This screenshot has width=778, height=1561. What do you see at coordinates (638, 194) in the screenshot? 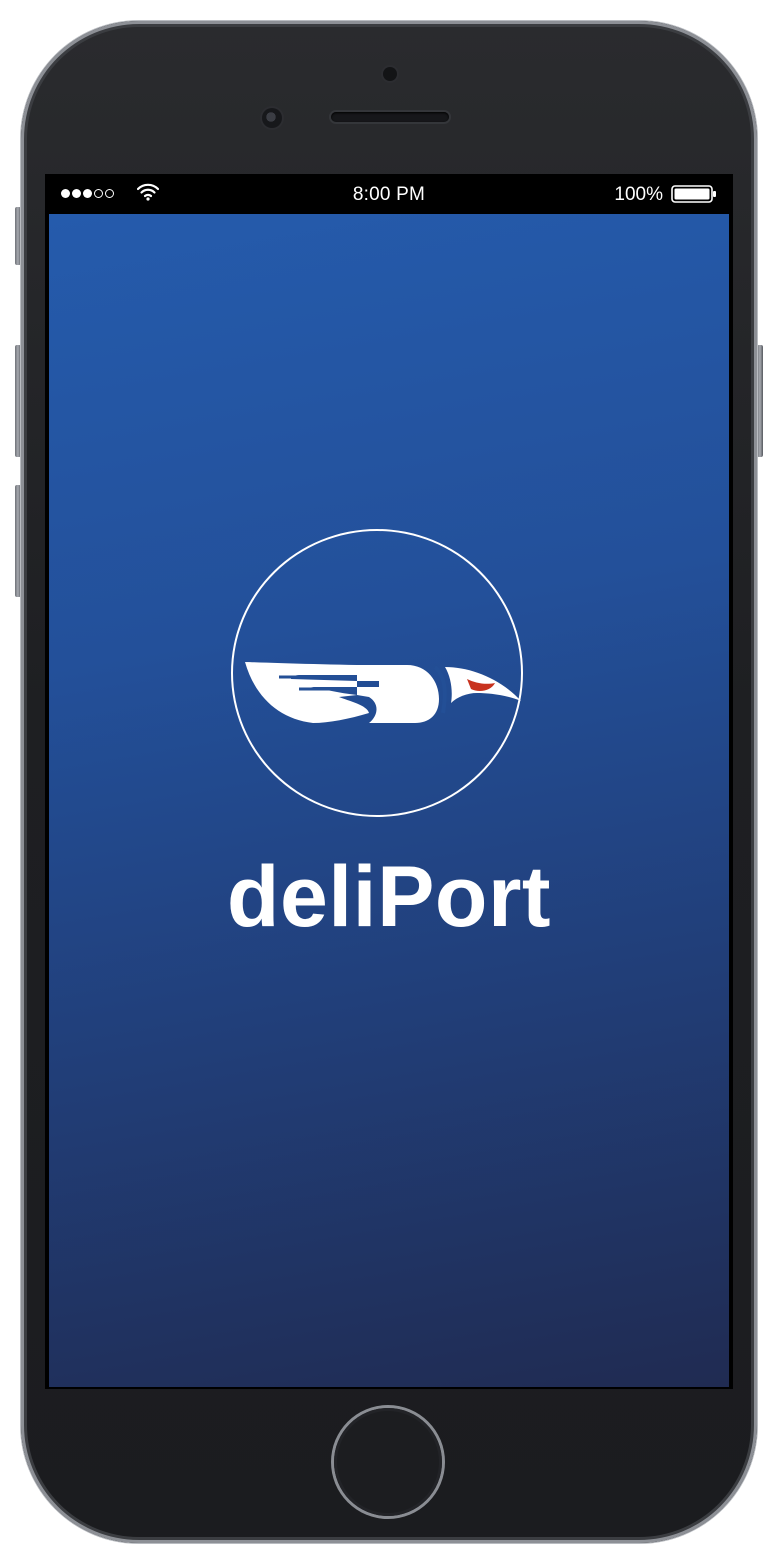
I see `battery-percentage: 100%` at bounding box center [638, 194].